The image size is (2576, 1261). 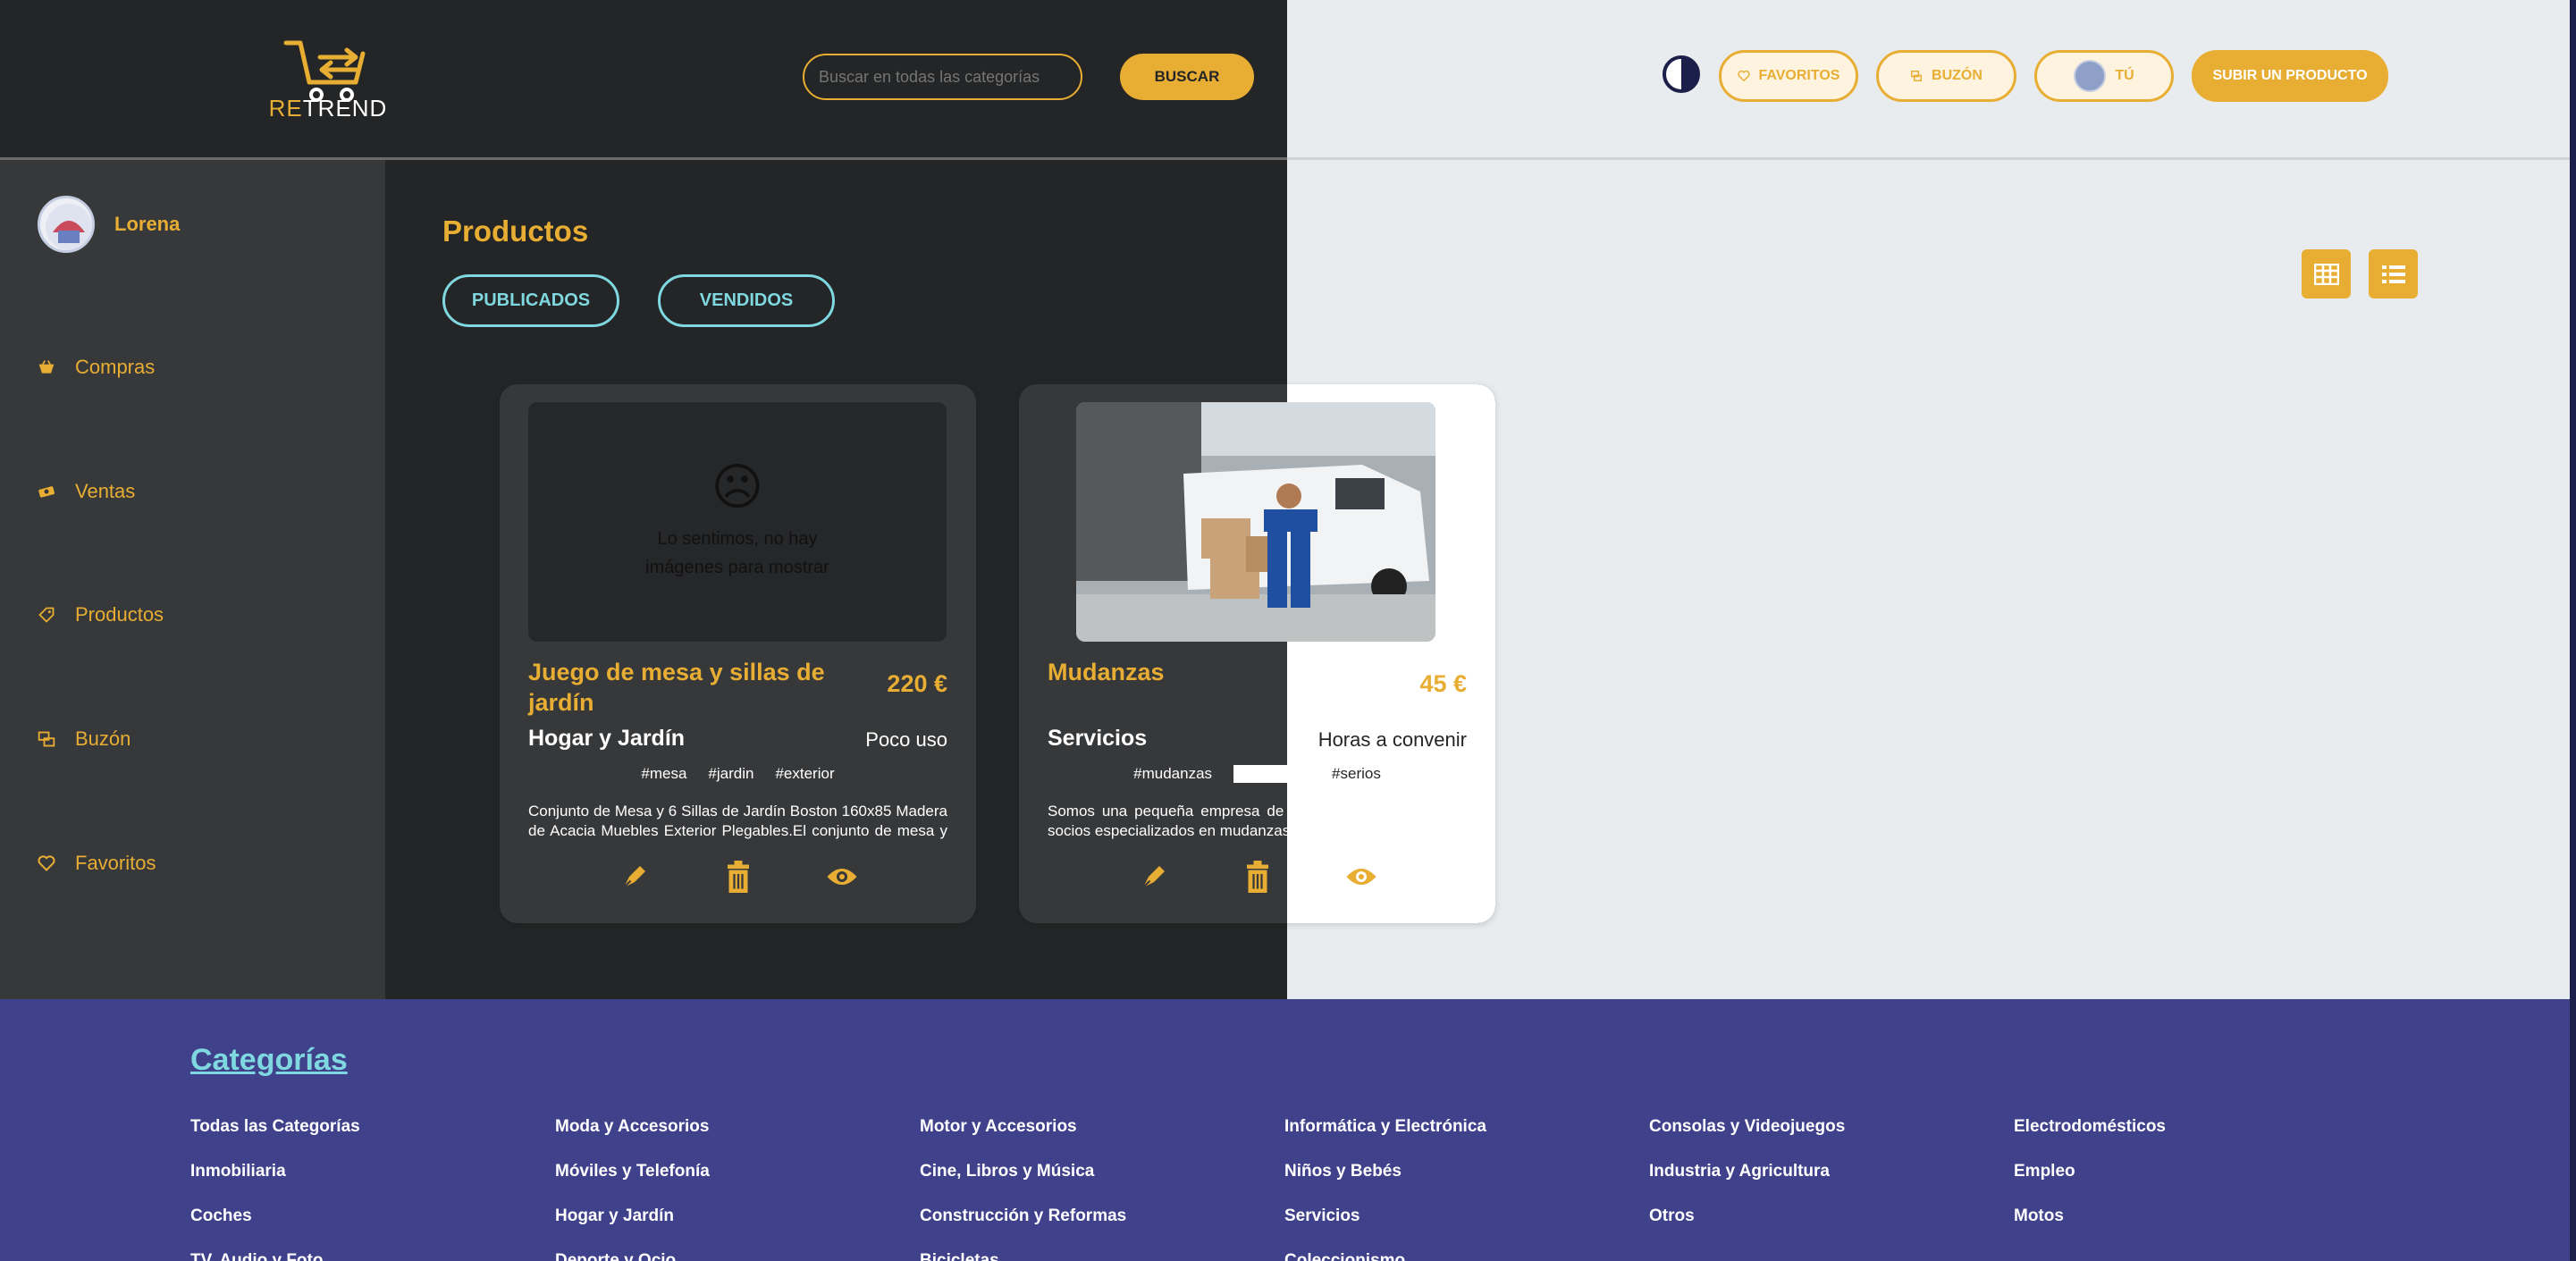 I want to click on product-title: Mudanzas, so click(x=1107, y=672).